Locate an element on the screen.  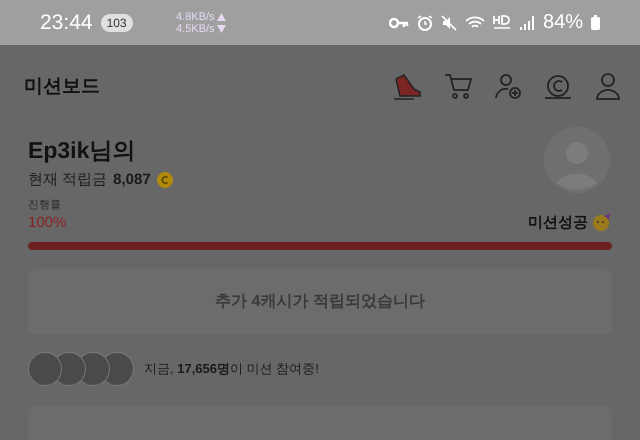
alarm-clock-icon is located at coordinates (424, 22).